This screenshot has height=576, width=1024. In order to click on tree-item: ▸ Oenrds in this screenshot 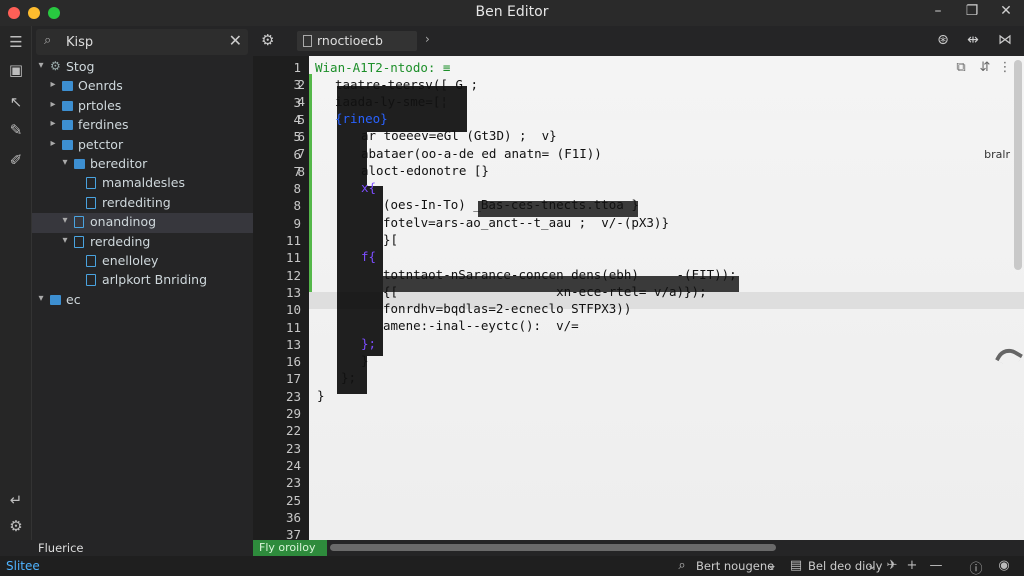, I will do `click(142, 86)`.